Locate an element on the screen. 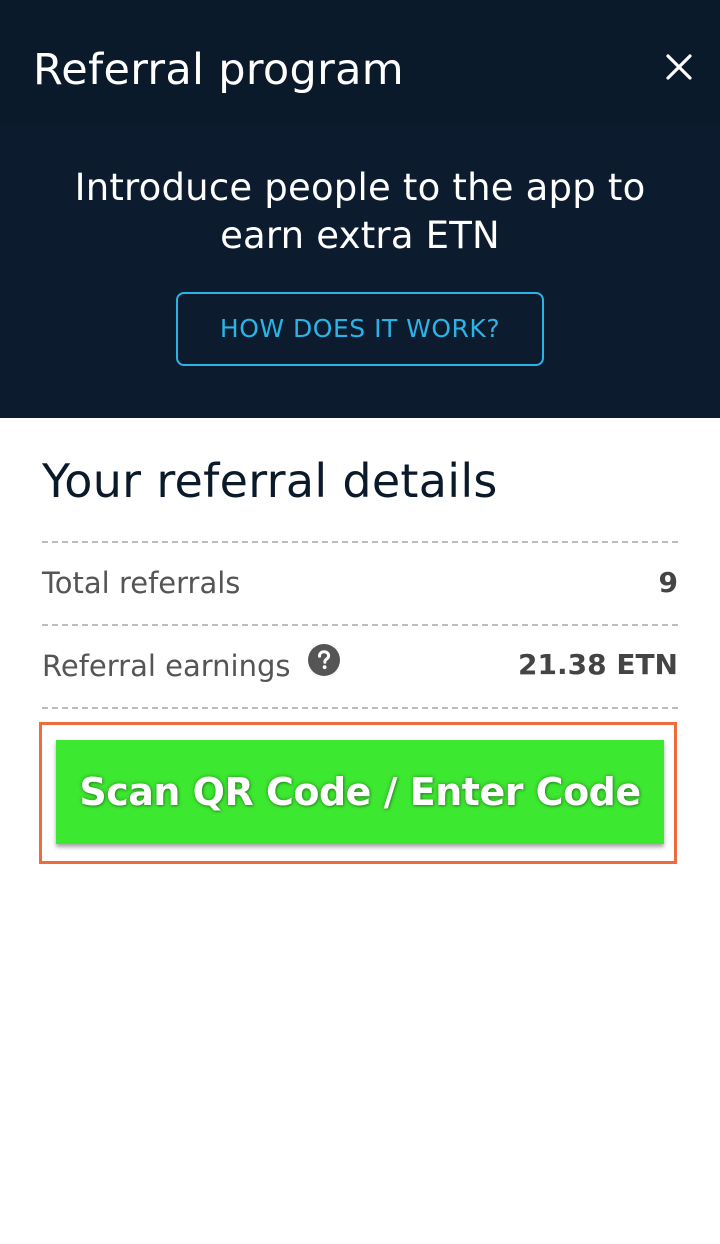 Image resolution: width=720 pixels, height=1244 pixels. total-referrals-label: Total referrals is located at coordinates (141, 583).